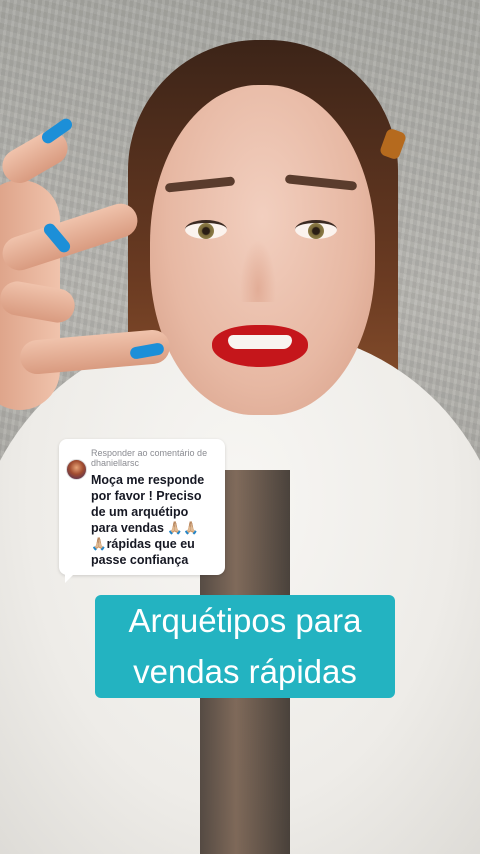  What do you see at coordinates (76, 469) in the screenshot?
I see `commenter-avatar` at bounding box center [76, 469].